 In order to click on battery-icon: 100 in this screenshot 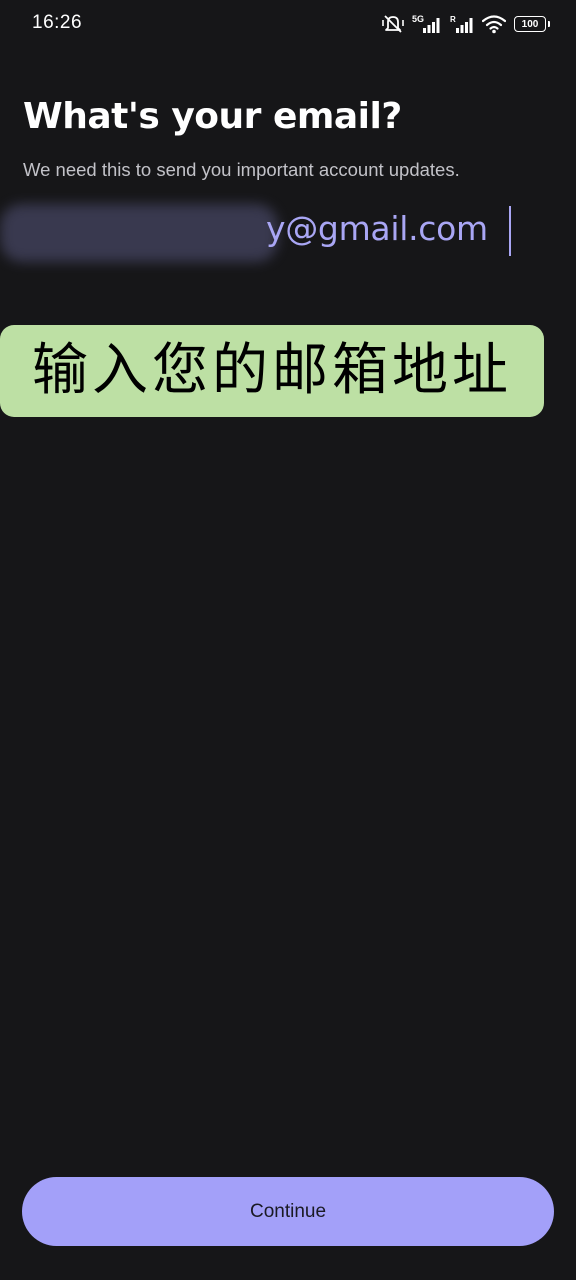, I will do `click(532, 24)`.